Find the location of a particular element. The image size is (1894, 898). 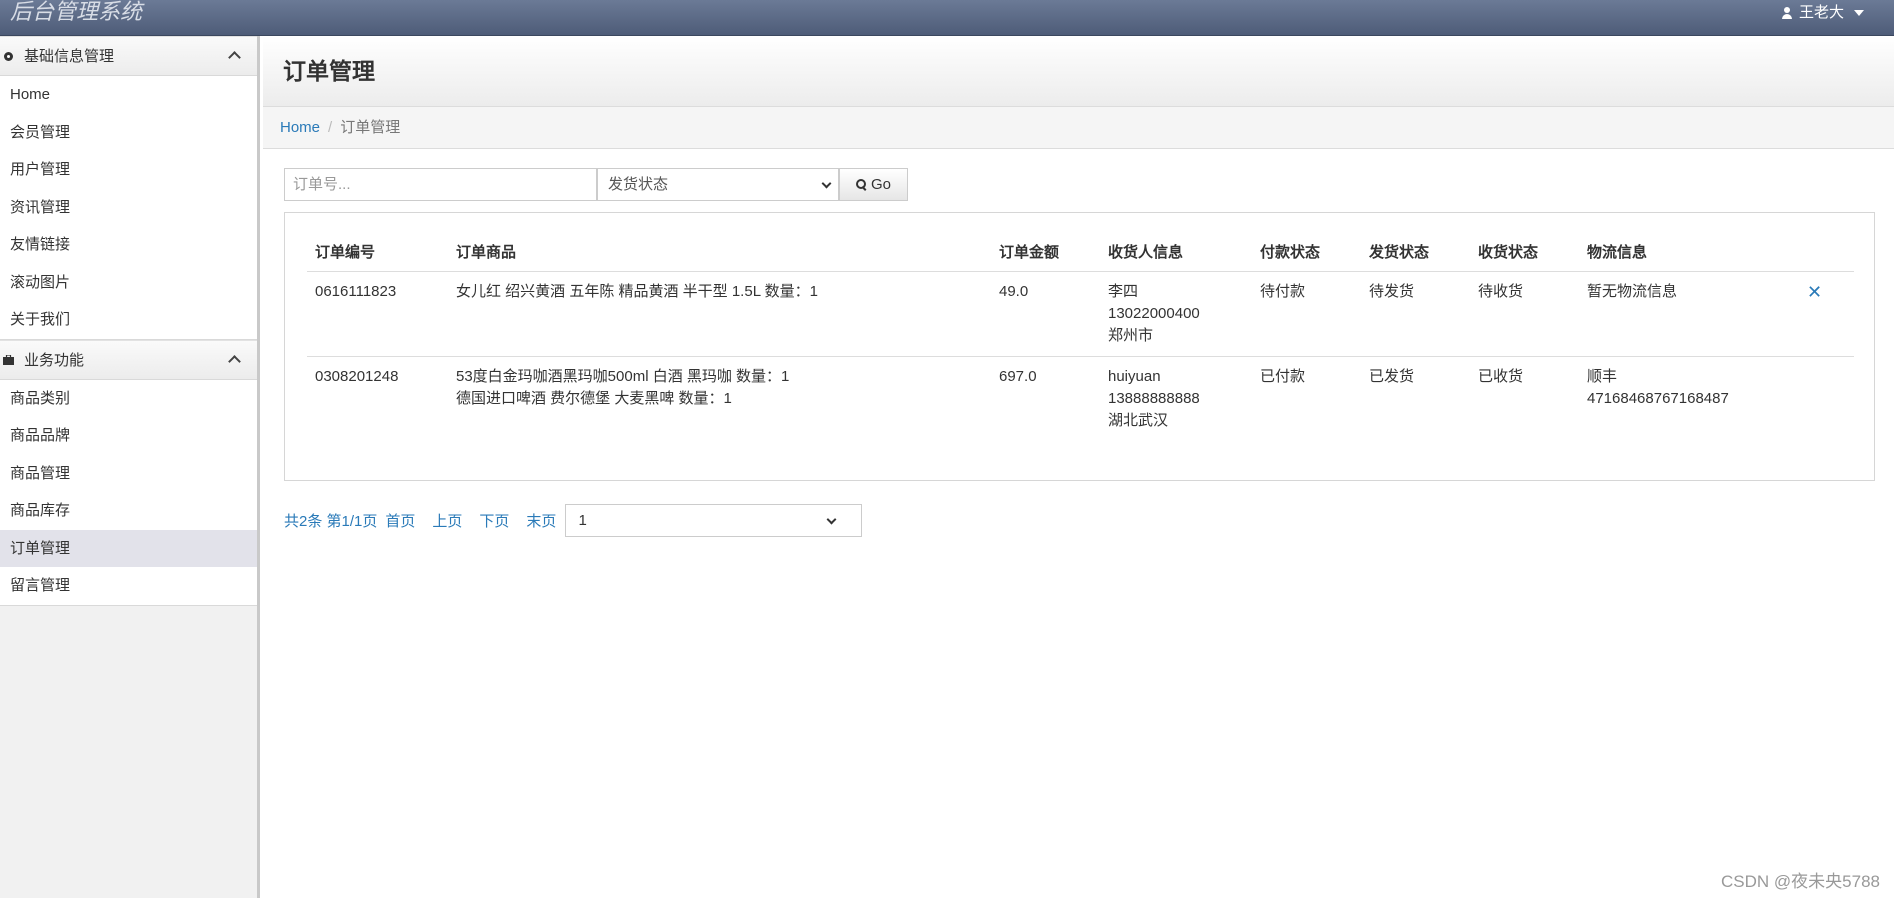

amount-cell: 49.0 is located at coordinates (1045, 314).